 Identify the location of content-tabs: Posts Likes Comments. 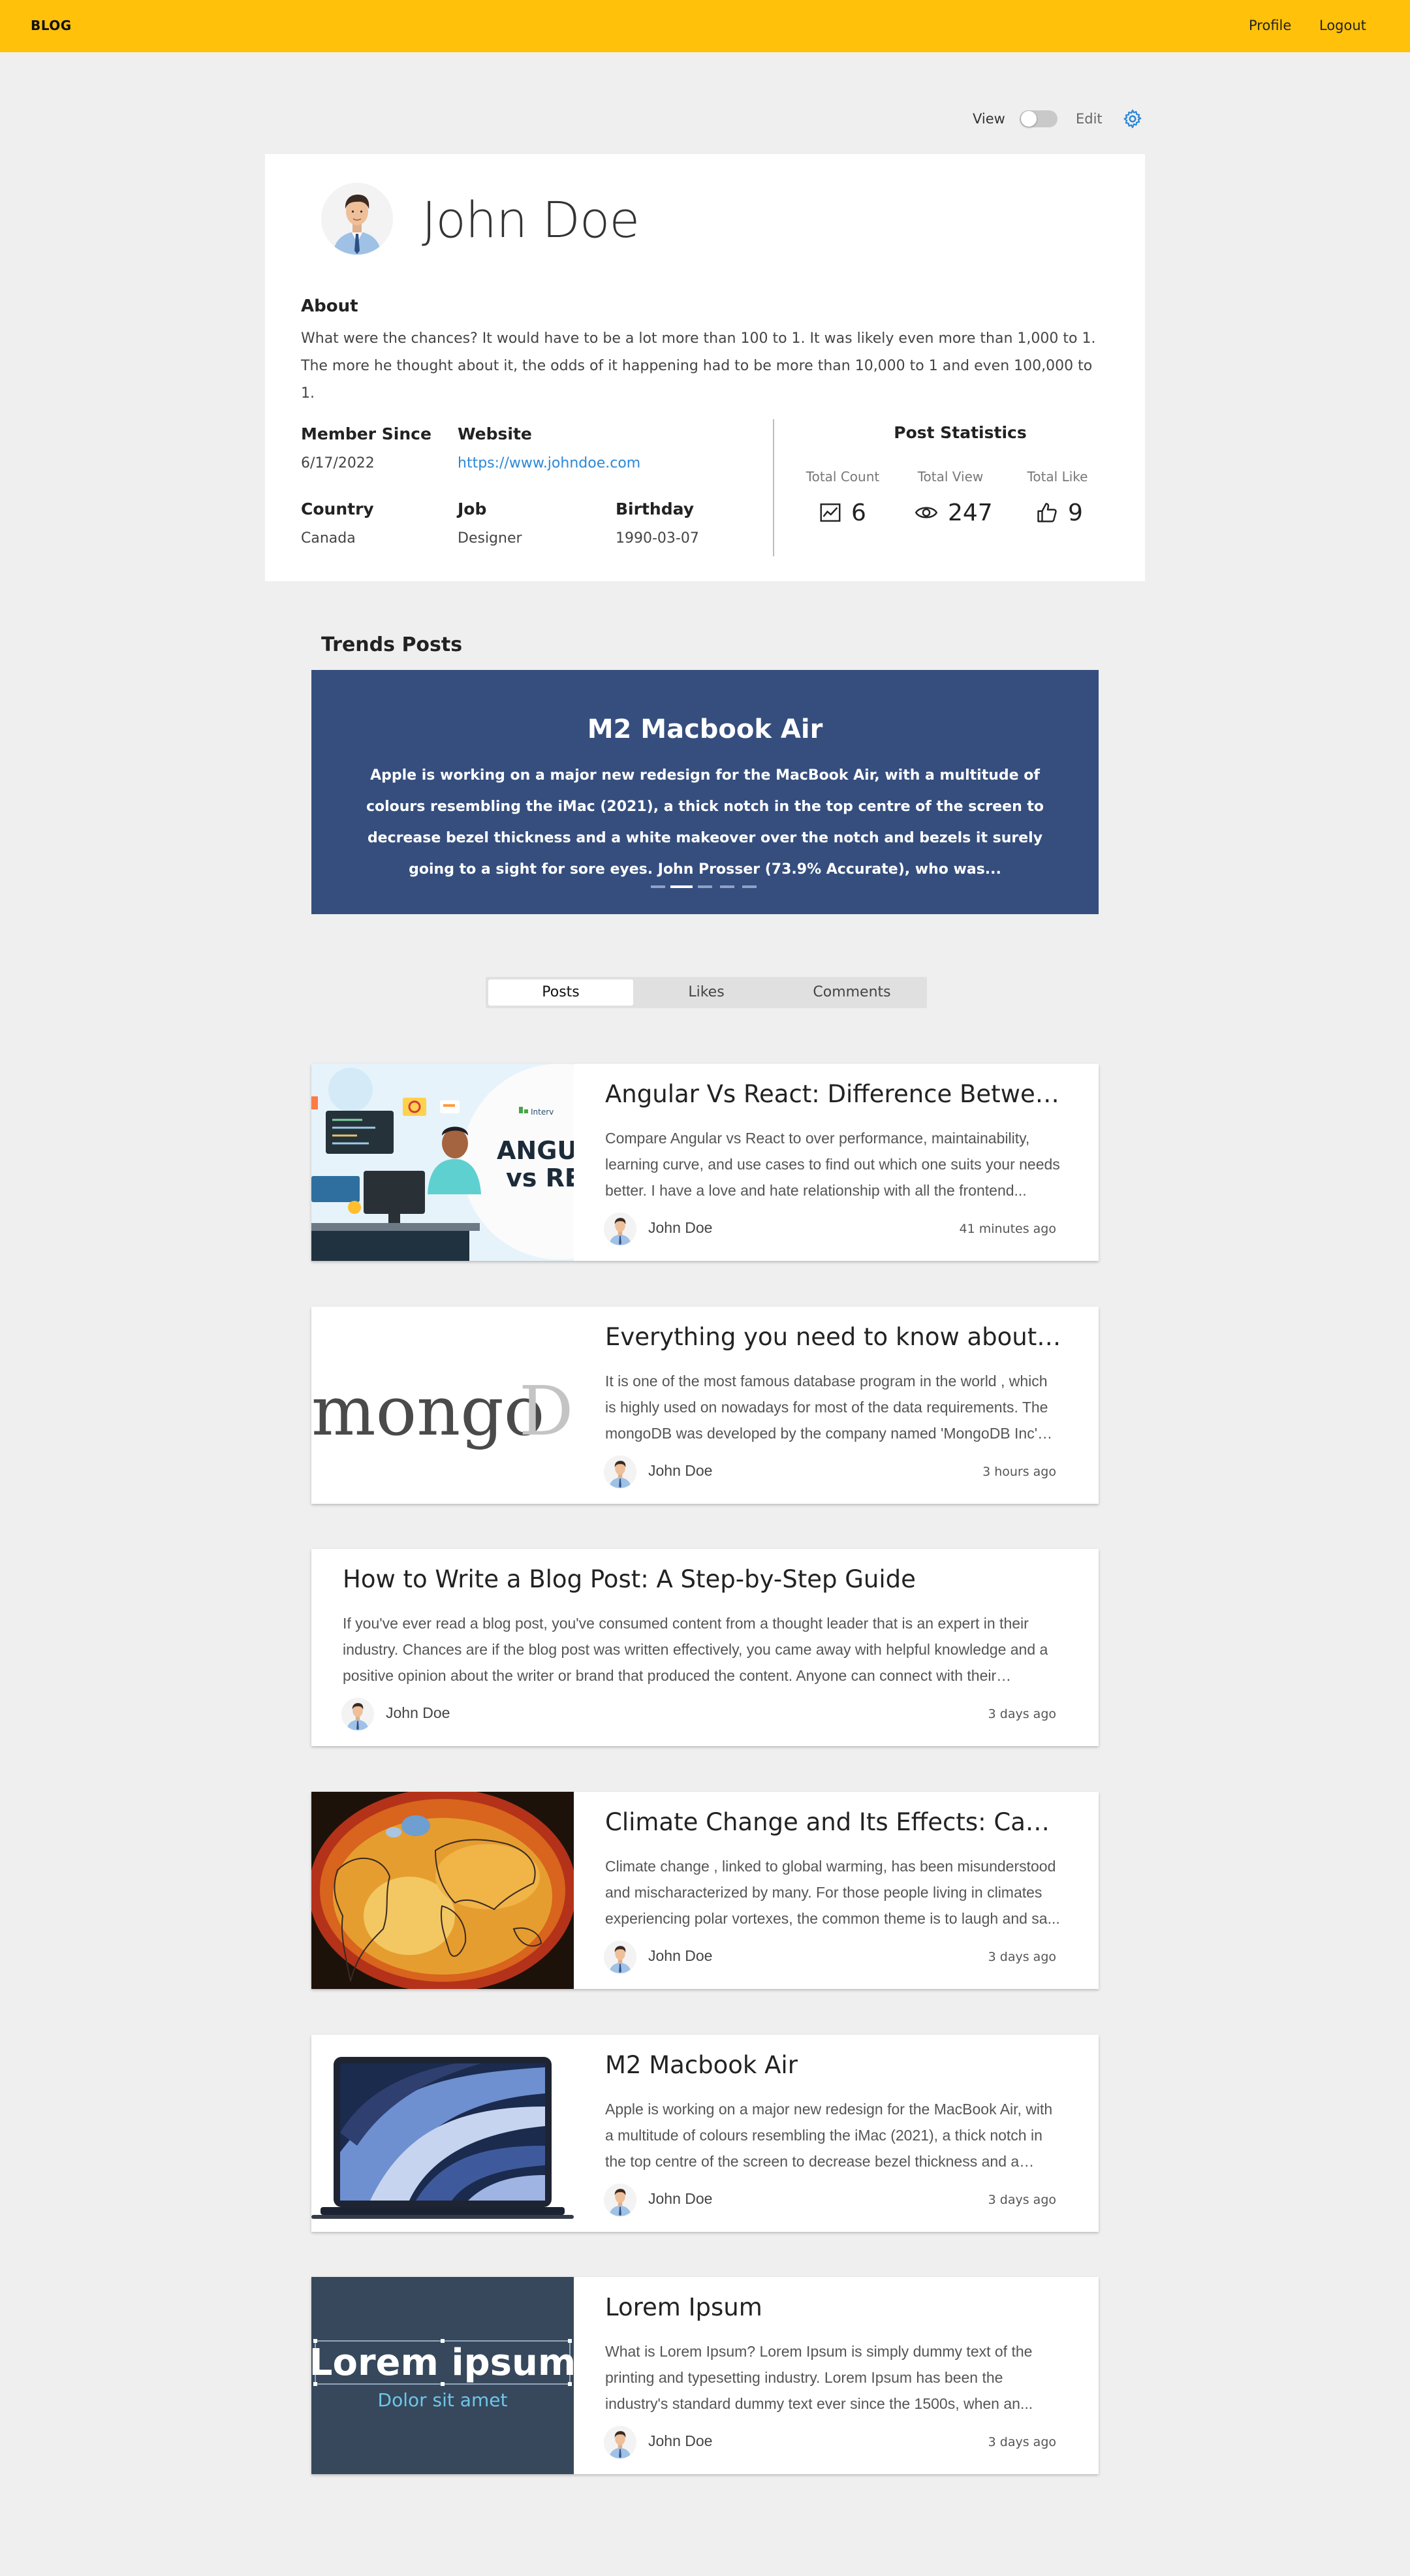
(706, 993).